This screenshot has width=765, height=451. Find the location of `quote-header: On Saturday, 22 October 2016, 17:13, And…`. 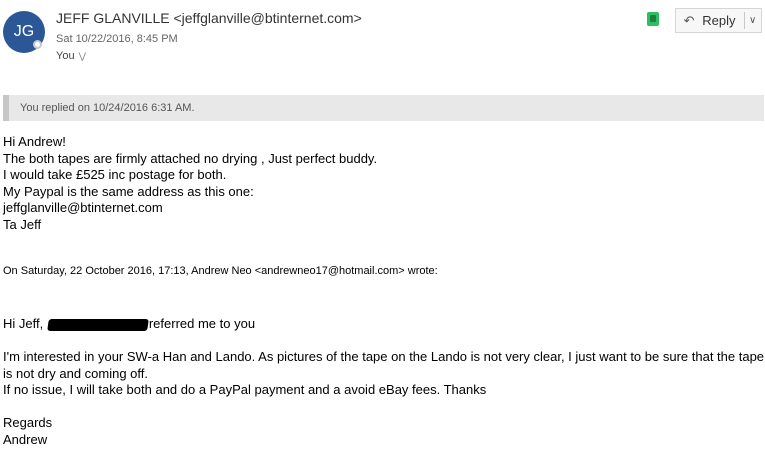

quote-header: On Saturday, 22 October 2016, 17:13, And… is located at coordinates (220, 271).